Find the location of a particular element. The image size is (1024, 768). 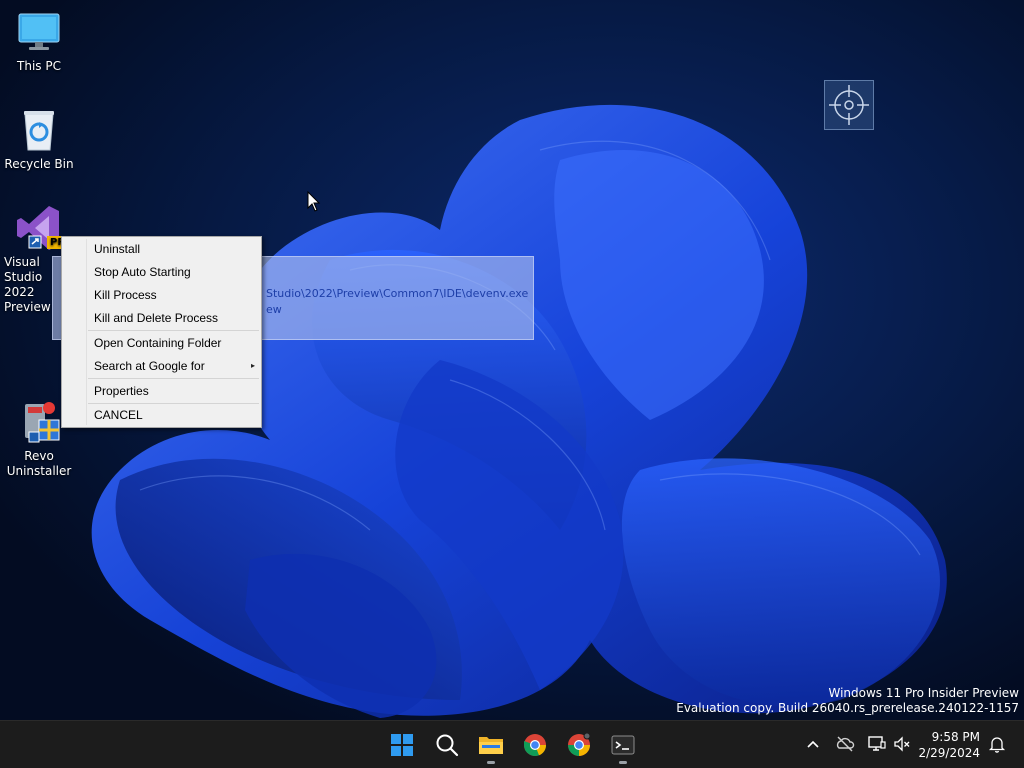

desktop-icon-this-pc: This PC is located at coordinates (39, 41).